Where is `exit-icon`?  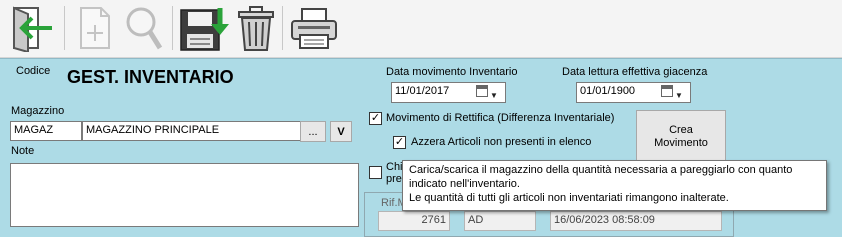
exit-icon is located at coordinates (32, 29).